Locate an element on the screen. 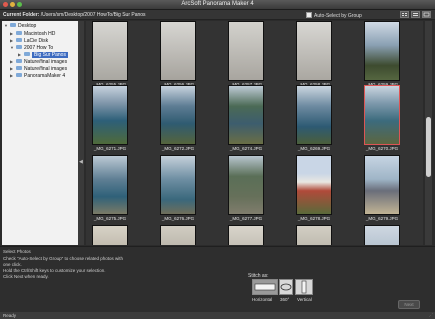 The height and width of the screenshot is (319, 435). tree-item-label: Desktop is located at coordinates (27, 26).